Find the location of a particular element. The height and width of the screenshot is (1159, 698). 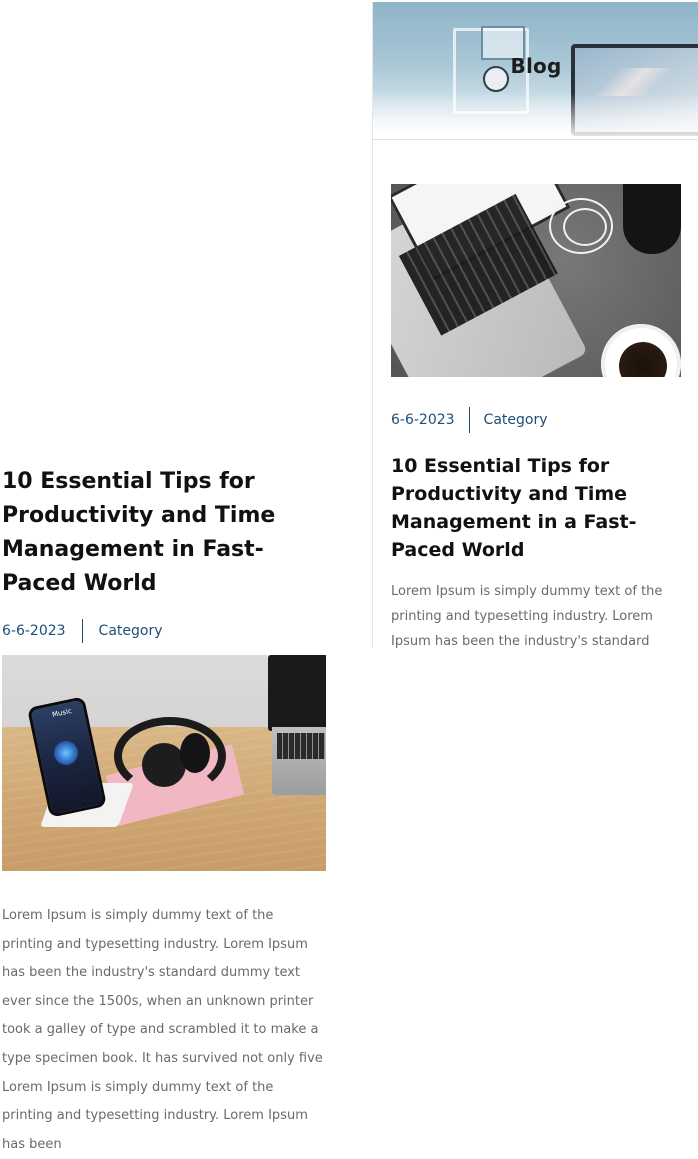

hero-divider is located at coordinates (535, 139).